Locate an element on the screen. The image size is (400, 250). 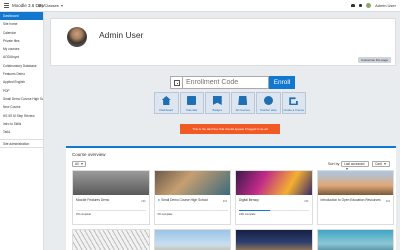
my-classes-menu: My Classes is located at coordinates (50, 5).